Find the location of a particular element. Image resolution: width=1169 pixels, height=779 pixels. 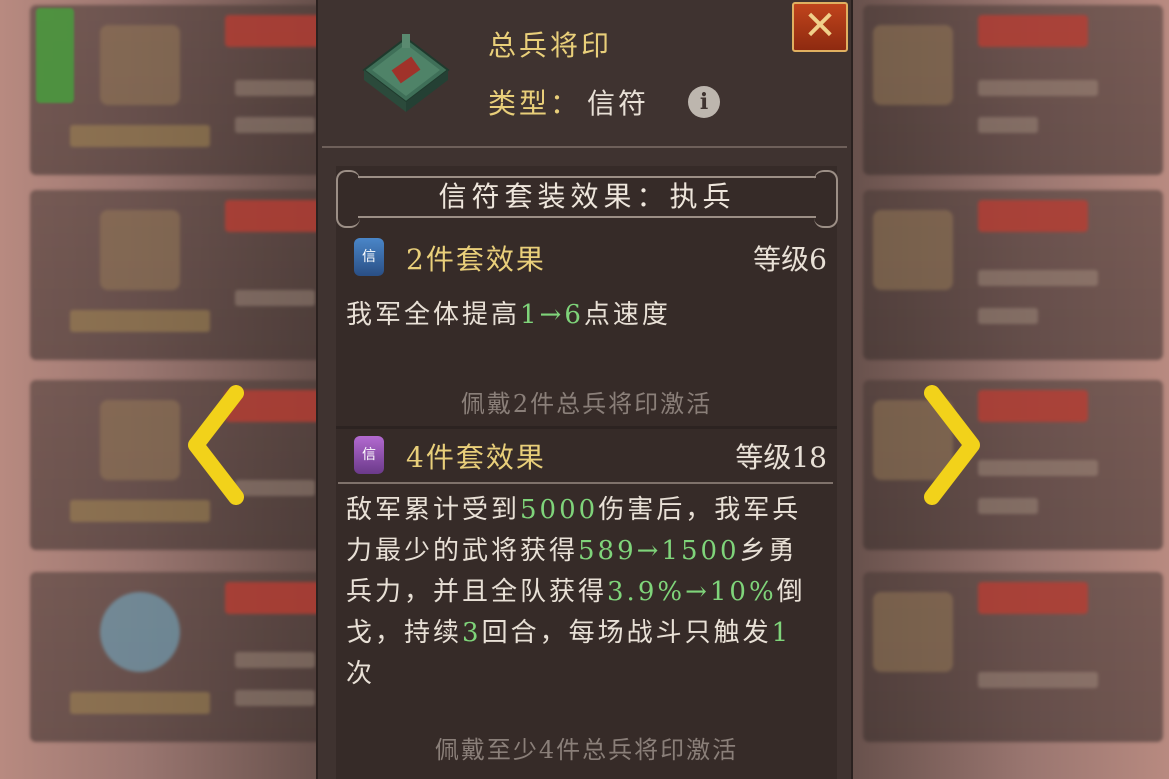

desc-highlight: 1 is located at coordinates (781, 633).